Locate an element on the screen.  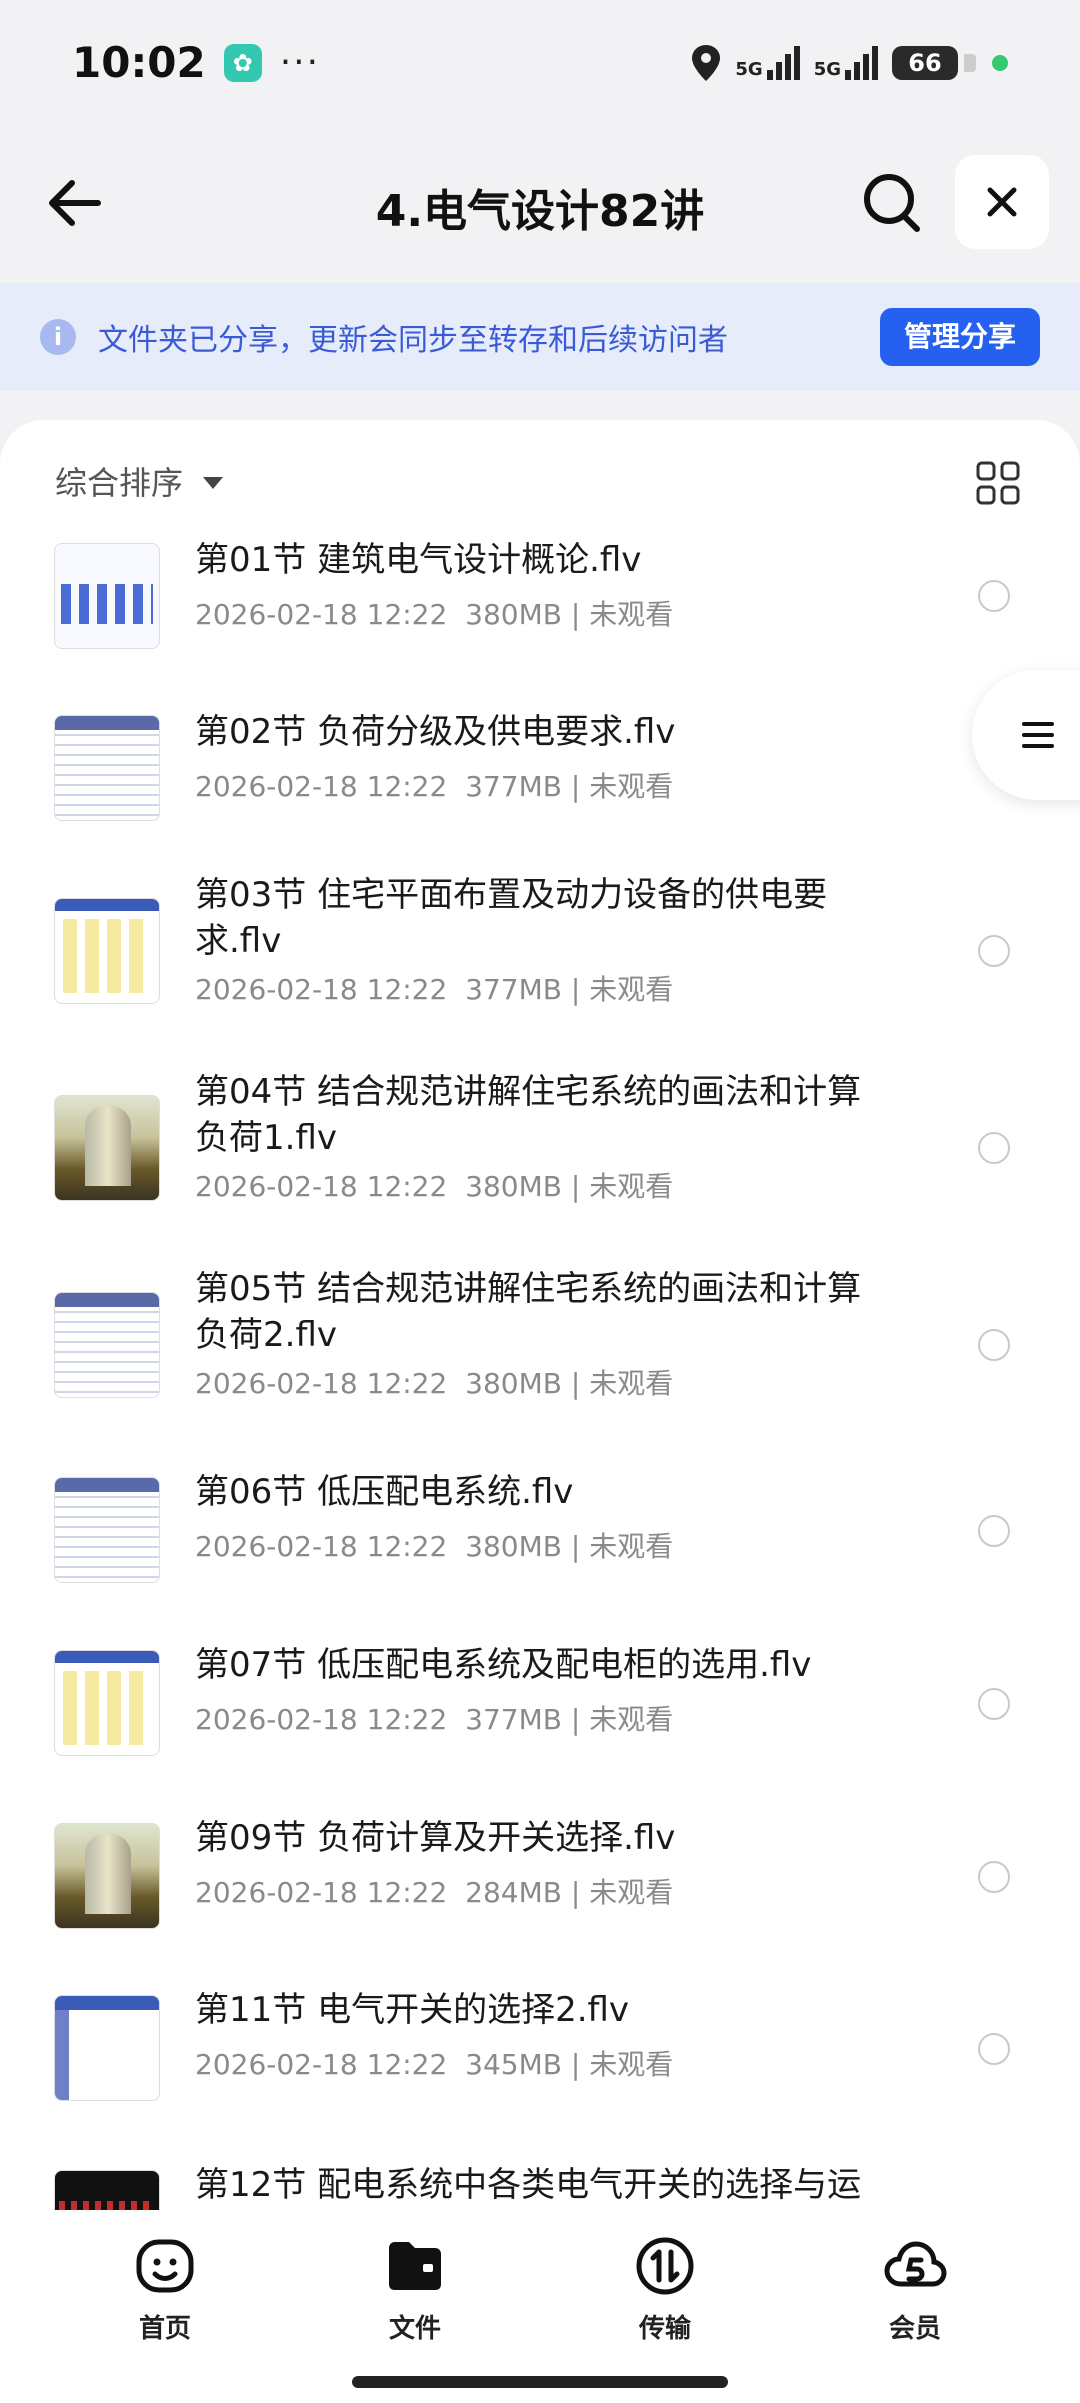
file-name: 第11节 电气开关的选择2.flv is located at coordinates (412, 2010).